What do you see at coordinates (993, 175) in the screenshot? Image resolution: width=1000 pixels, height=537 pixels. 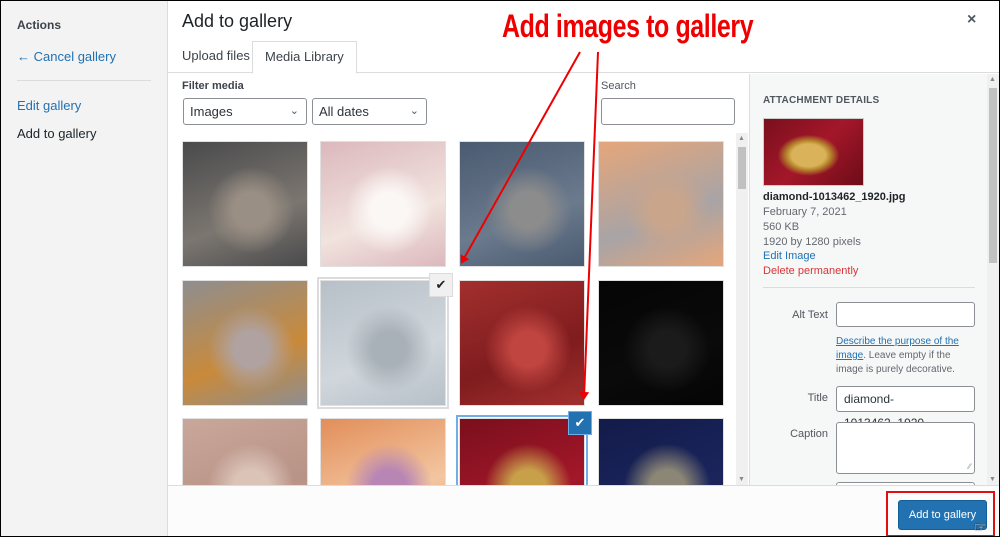 I see `details-scrollbar-thumb` at bounding box center [993, 175].